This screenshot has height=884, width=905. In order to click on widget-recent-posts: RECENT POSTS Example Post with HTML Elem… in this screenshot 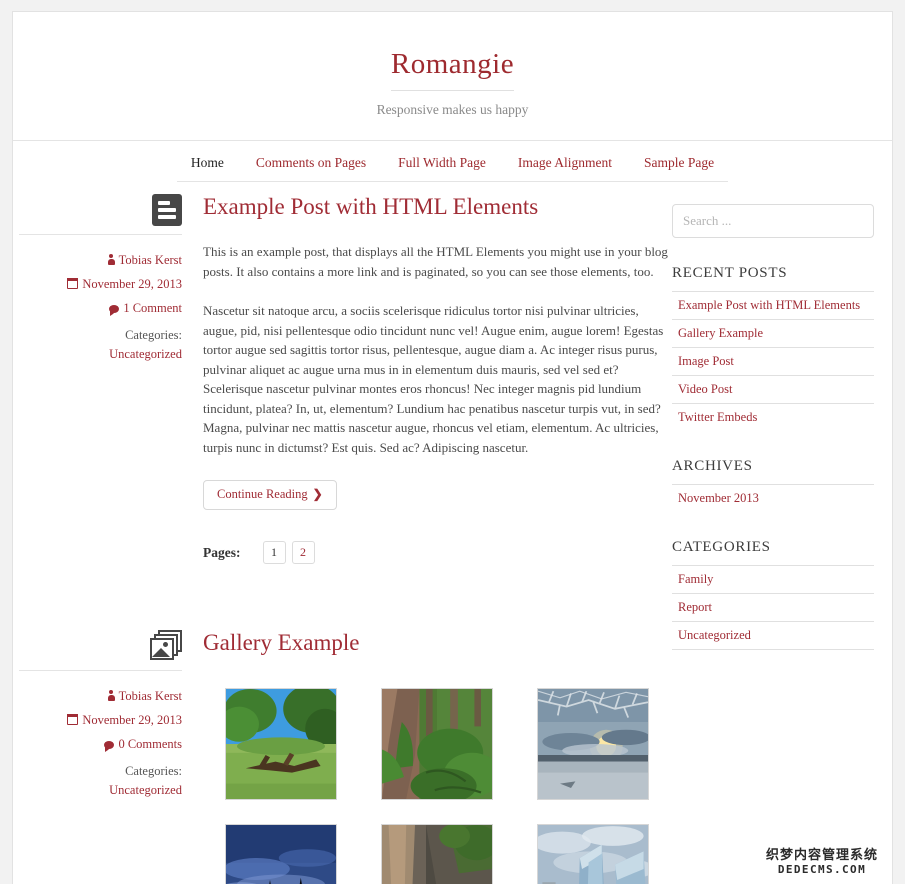, I will do `click(773, 348)`.